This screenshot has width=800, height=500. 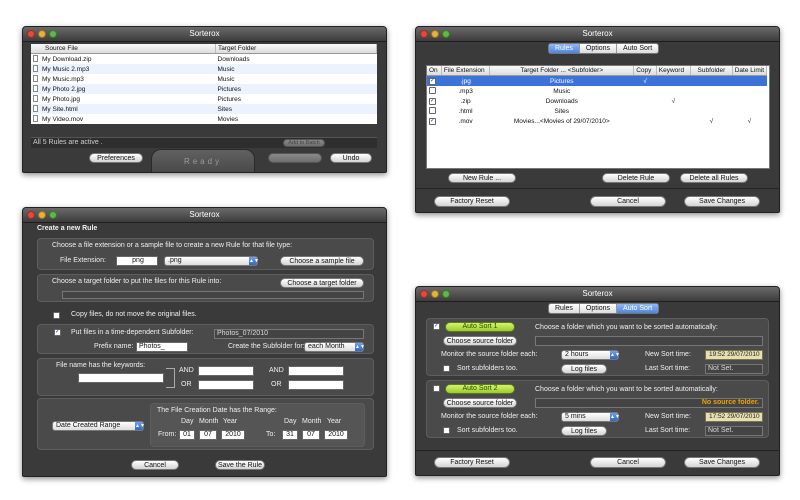 I want to click on delete-rule-button: Delete Rule, so click(x=636, y=178).